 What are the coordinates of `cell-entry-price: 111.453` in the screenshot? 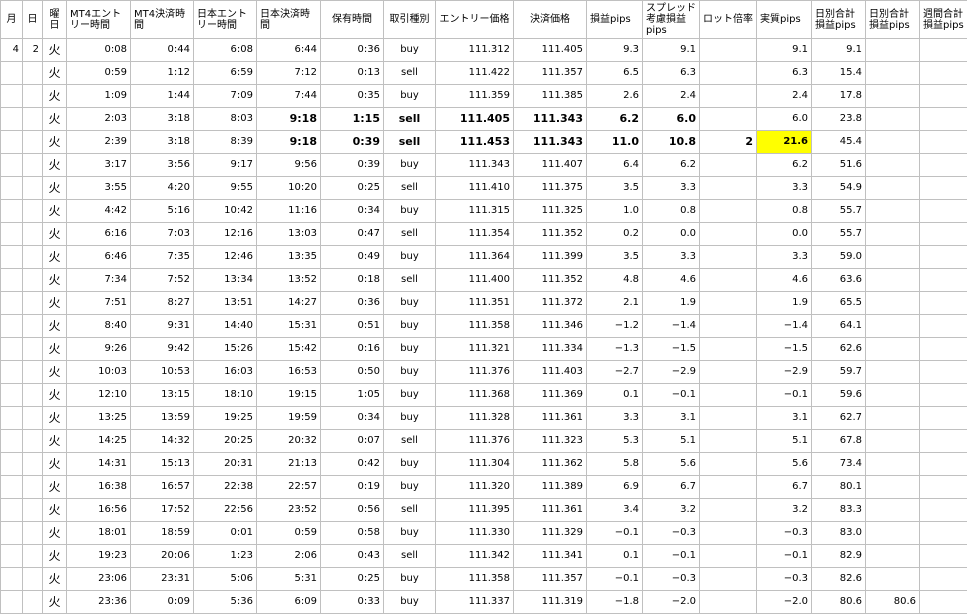 It's located at (475, 142).